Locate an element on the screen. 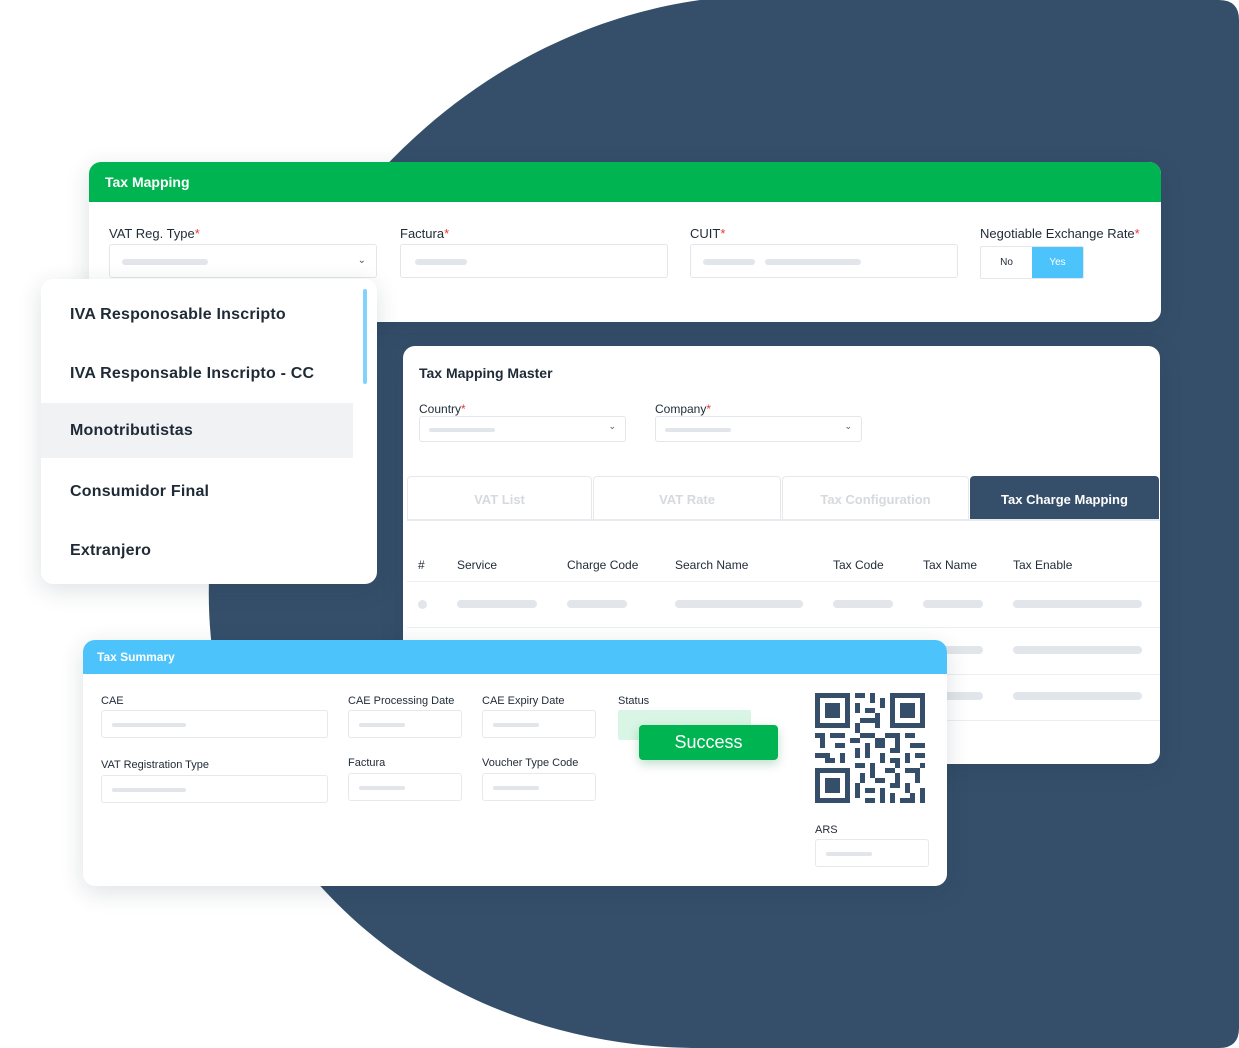  vat-reg-type-select: ⌄ is located at coordinates (243, 261).